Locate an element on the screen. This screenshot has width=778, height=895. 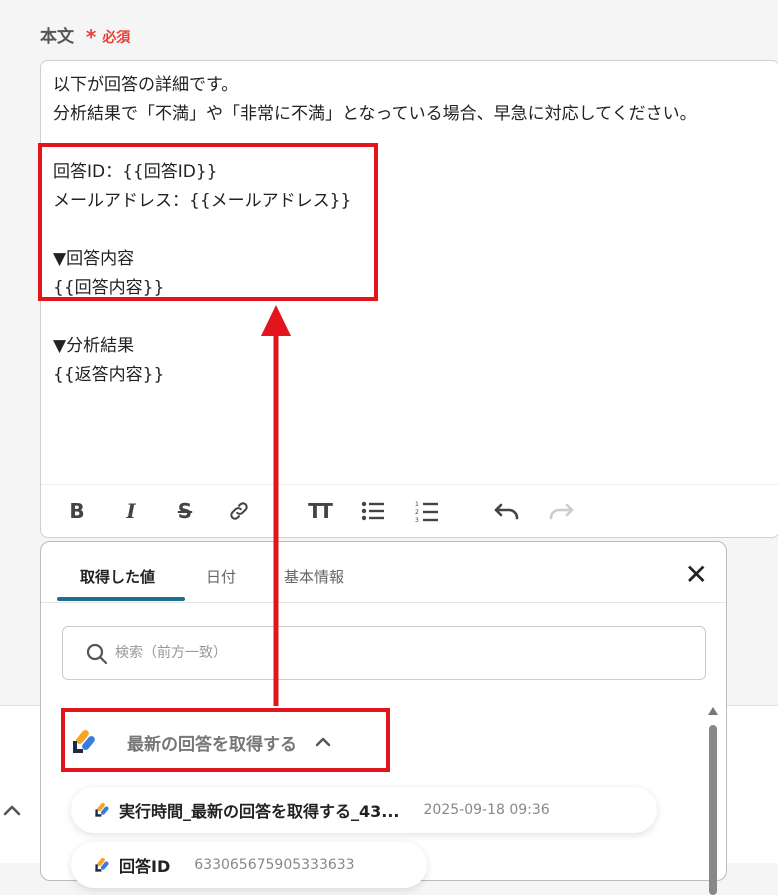
text-size-icon: TT is located at coordinates (320, 511).